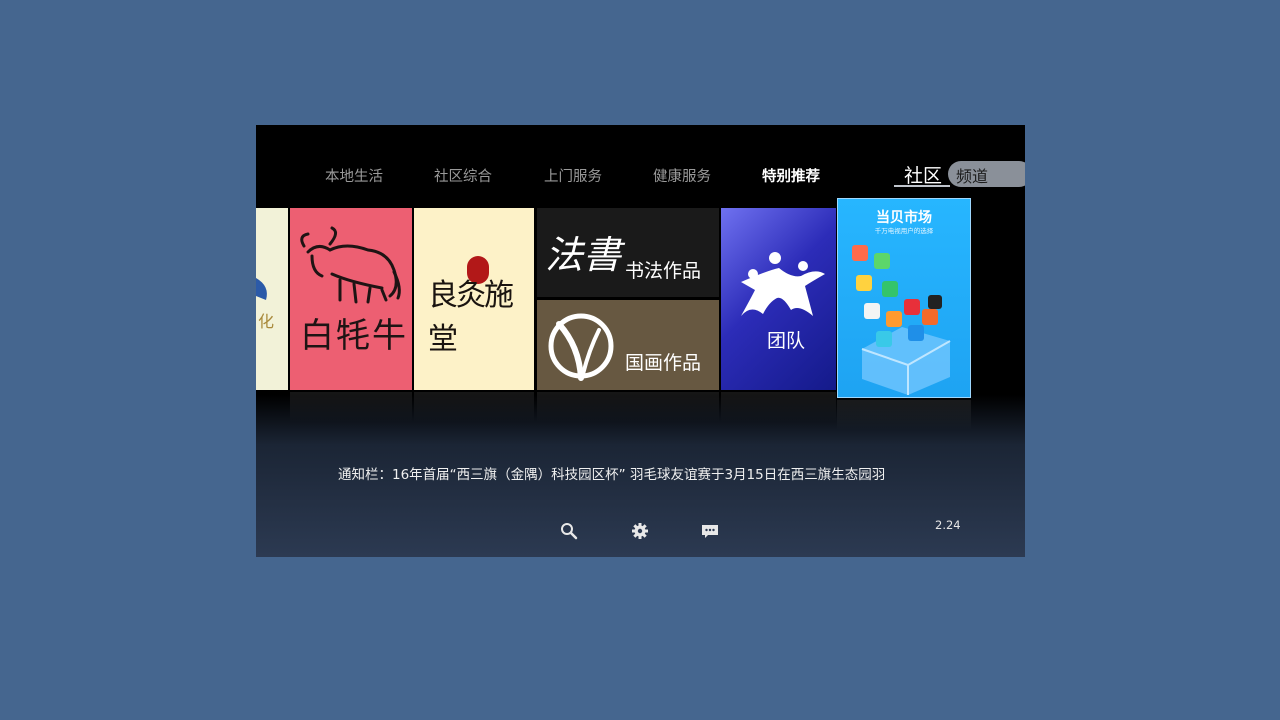 The height and width of the screenshot is (720, 1280). I want to click on swoosh-graphic, so click(261, 289).